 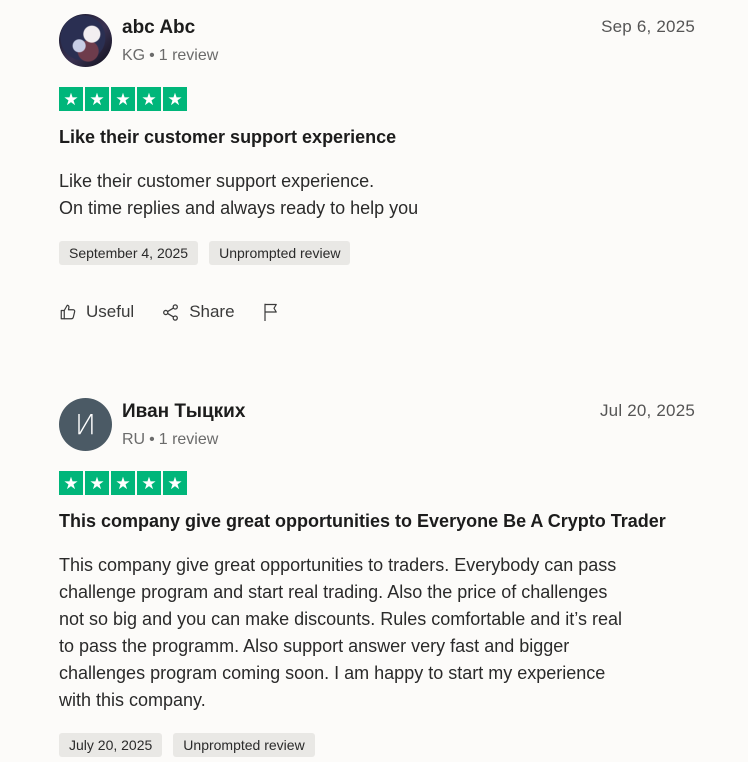 What do you see at coordinates (212, 311) in the screenshot?
I see `share-label: Share` at bounding box center [212, 311].